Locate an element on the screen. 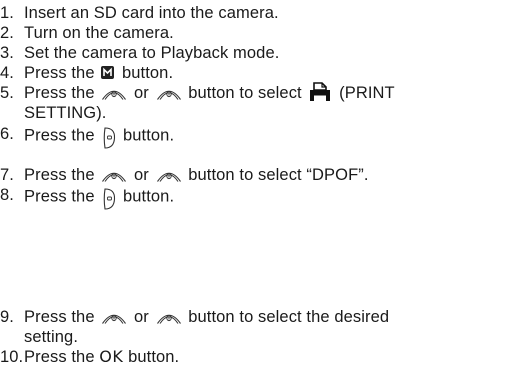 The width and height of the screenshot is (529, 377). step-text-line2: setting. is located at coordinates (51, 337).